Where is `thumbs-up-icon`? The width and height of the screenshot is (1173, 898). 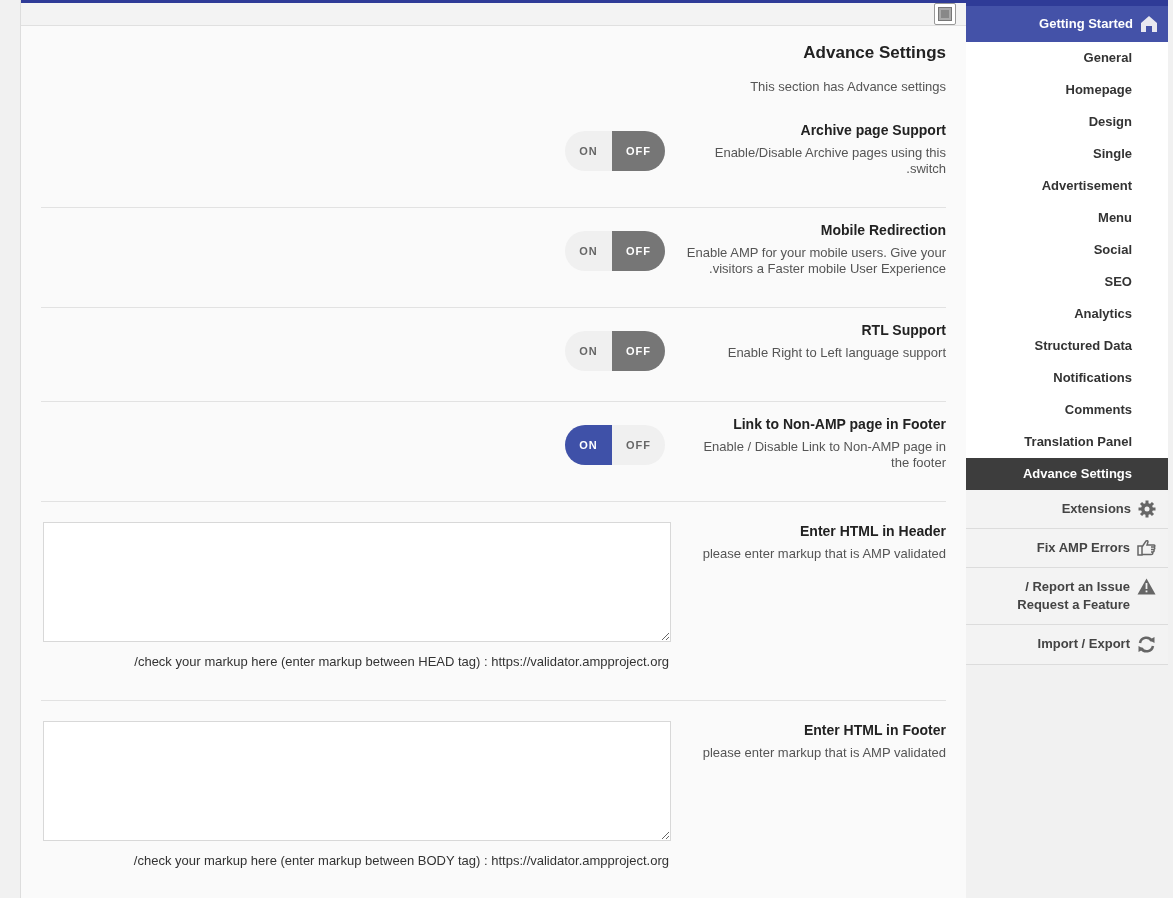 thumbs-up-icon is located at coordinates (1146, 547).